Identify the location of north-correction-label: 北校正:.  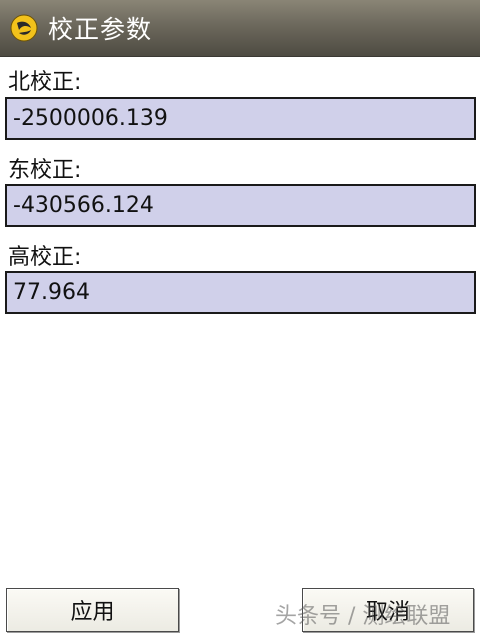
(45, 82).